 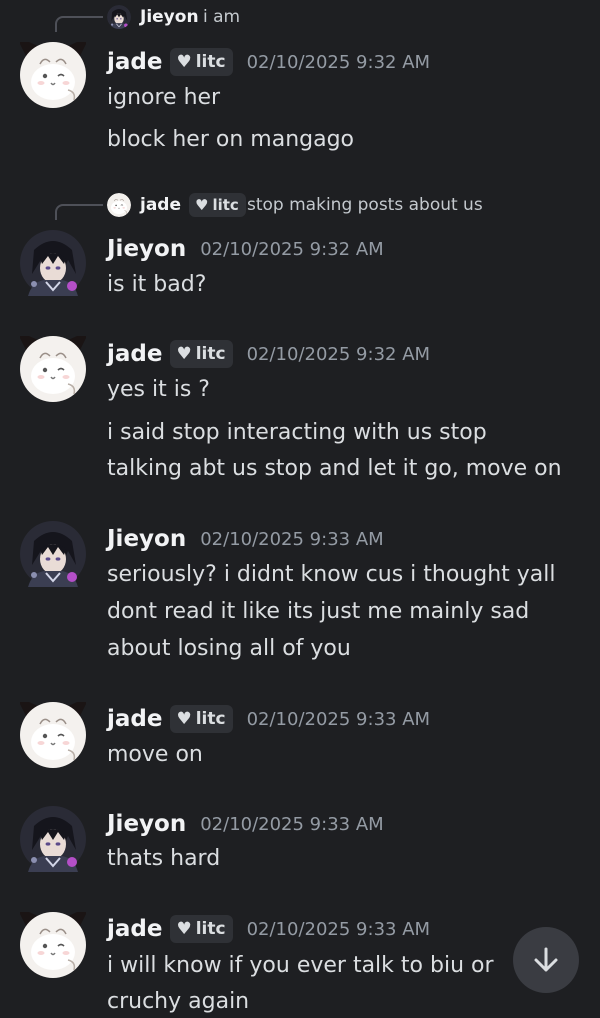 What do you see at coordinates (365, 205) in the screenshot?
I see `reply-text: stop making posts about us` at bounding box center [365, 205].